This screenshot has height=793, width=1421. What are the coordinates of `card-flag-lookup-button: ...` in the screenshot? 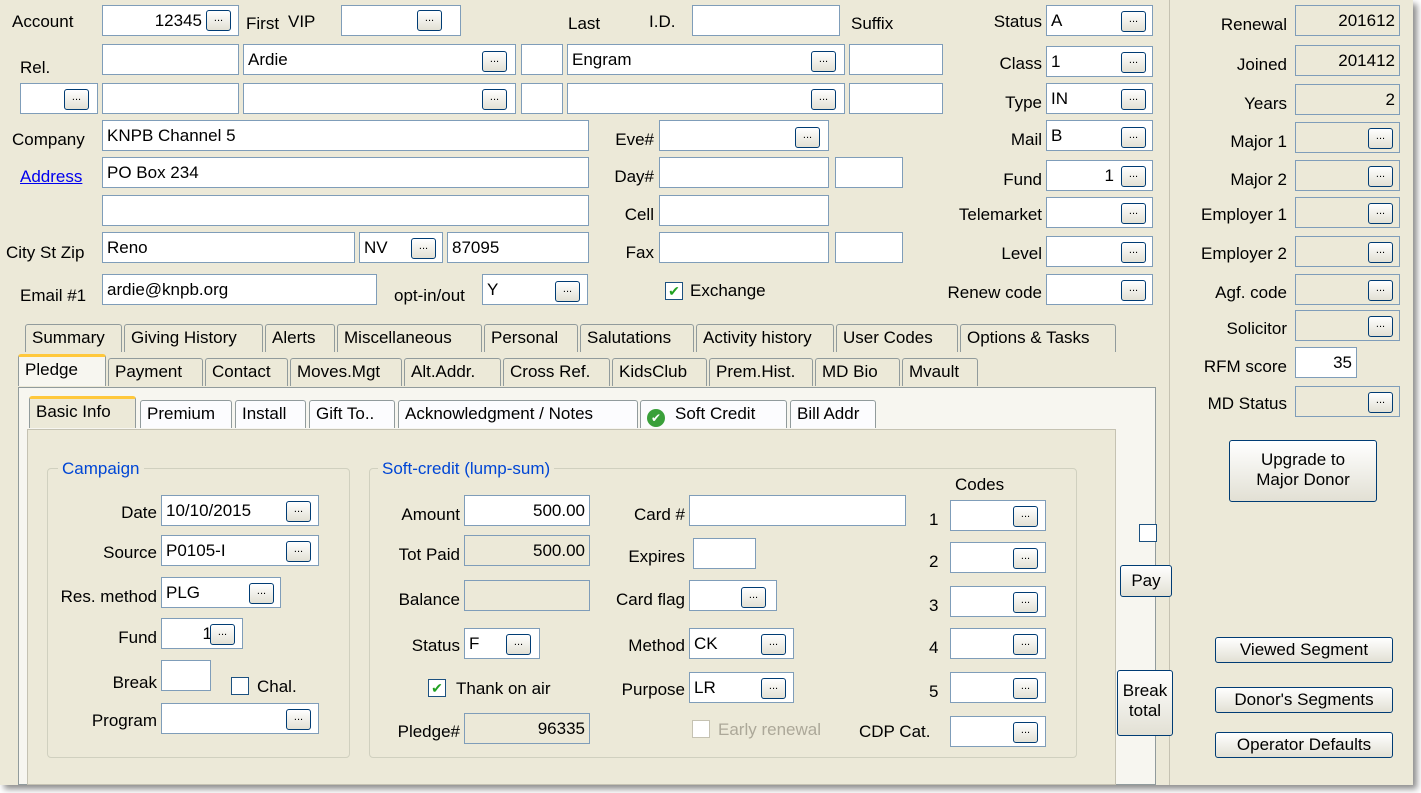 It's located at (753, 597).